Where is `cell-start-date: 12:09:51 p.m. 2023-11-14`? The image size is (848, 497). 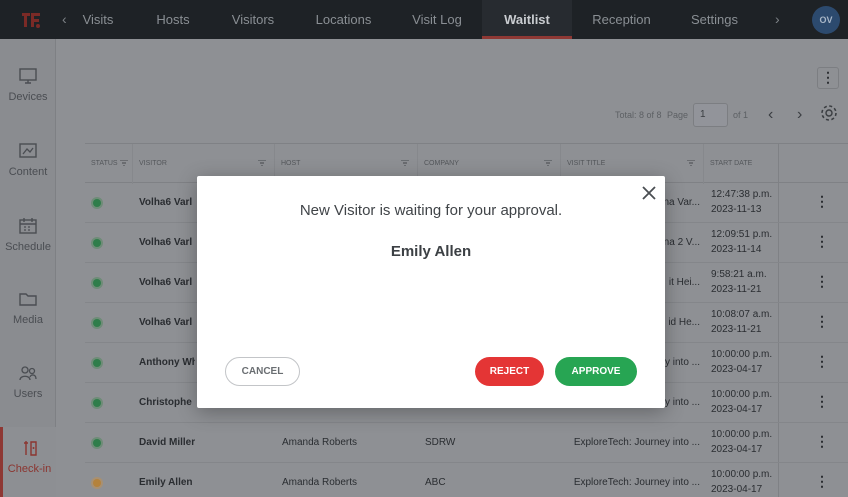
cell-start-date: 12:09:51 p.m. 2023-11-14 is located at coordinates (741, 242).